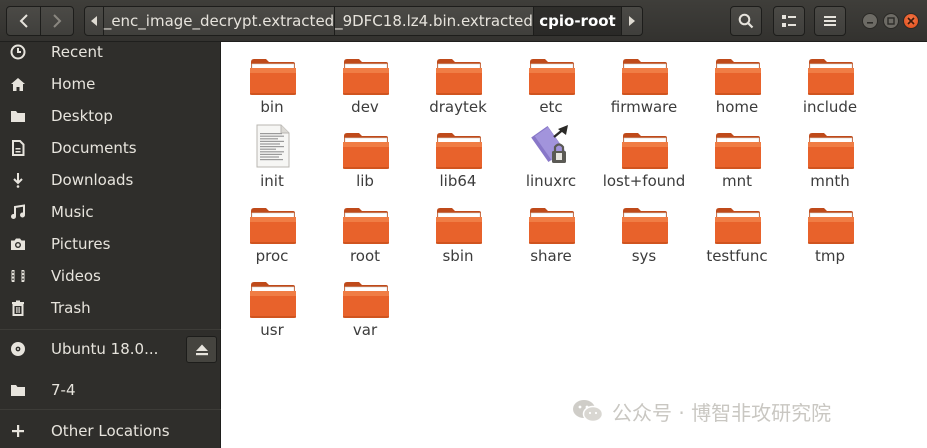 The height and width of the screenshot is (448, 927). What do you see at coordinates (737, 181) in the screenshot?
I see `file-name-label: mnt` at bounding box center [737, 181].